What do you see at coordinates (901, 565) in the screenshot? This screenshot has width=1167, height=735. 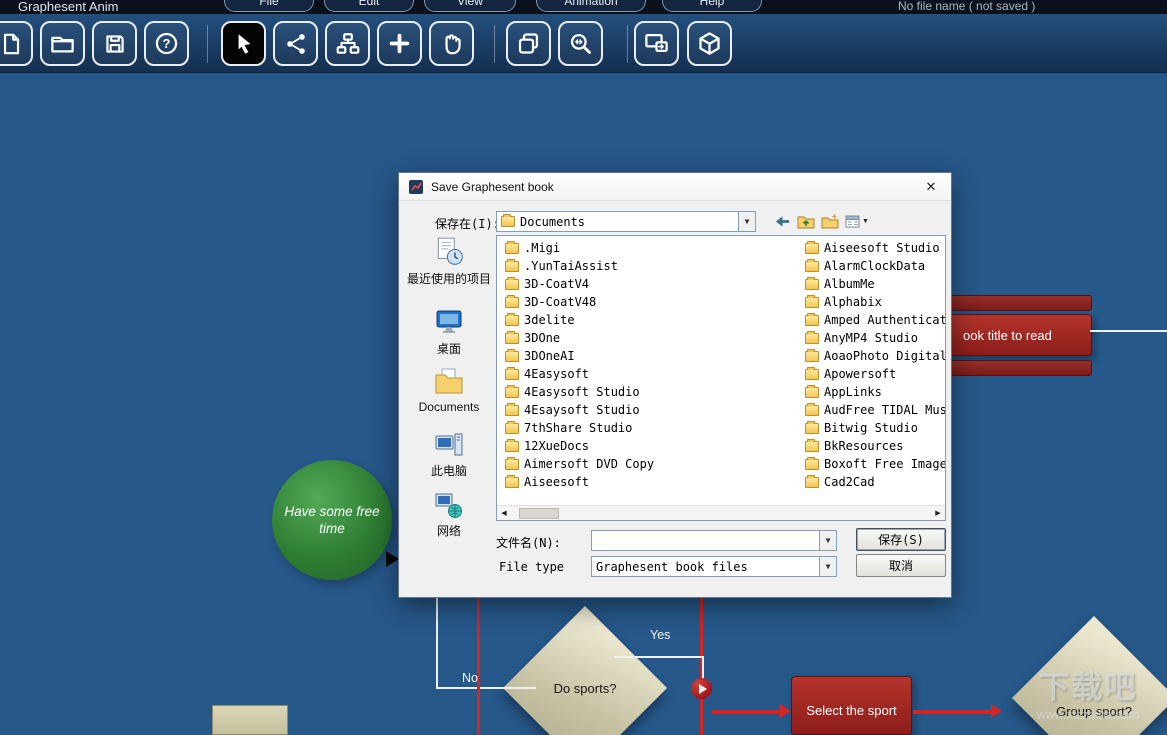 I see `cancel-button: 取消` at bounding box center [901, 565].